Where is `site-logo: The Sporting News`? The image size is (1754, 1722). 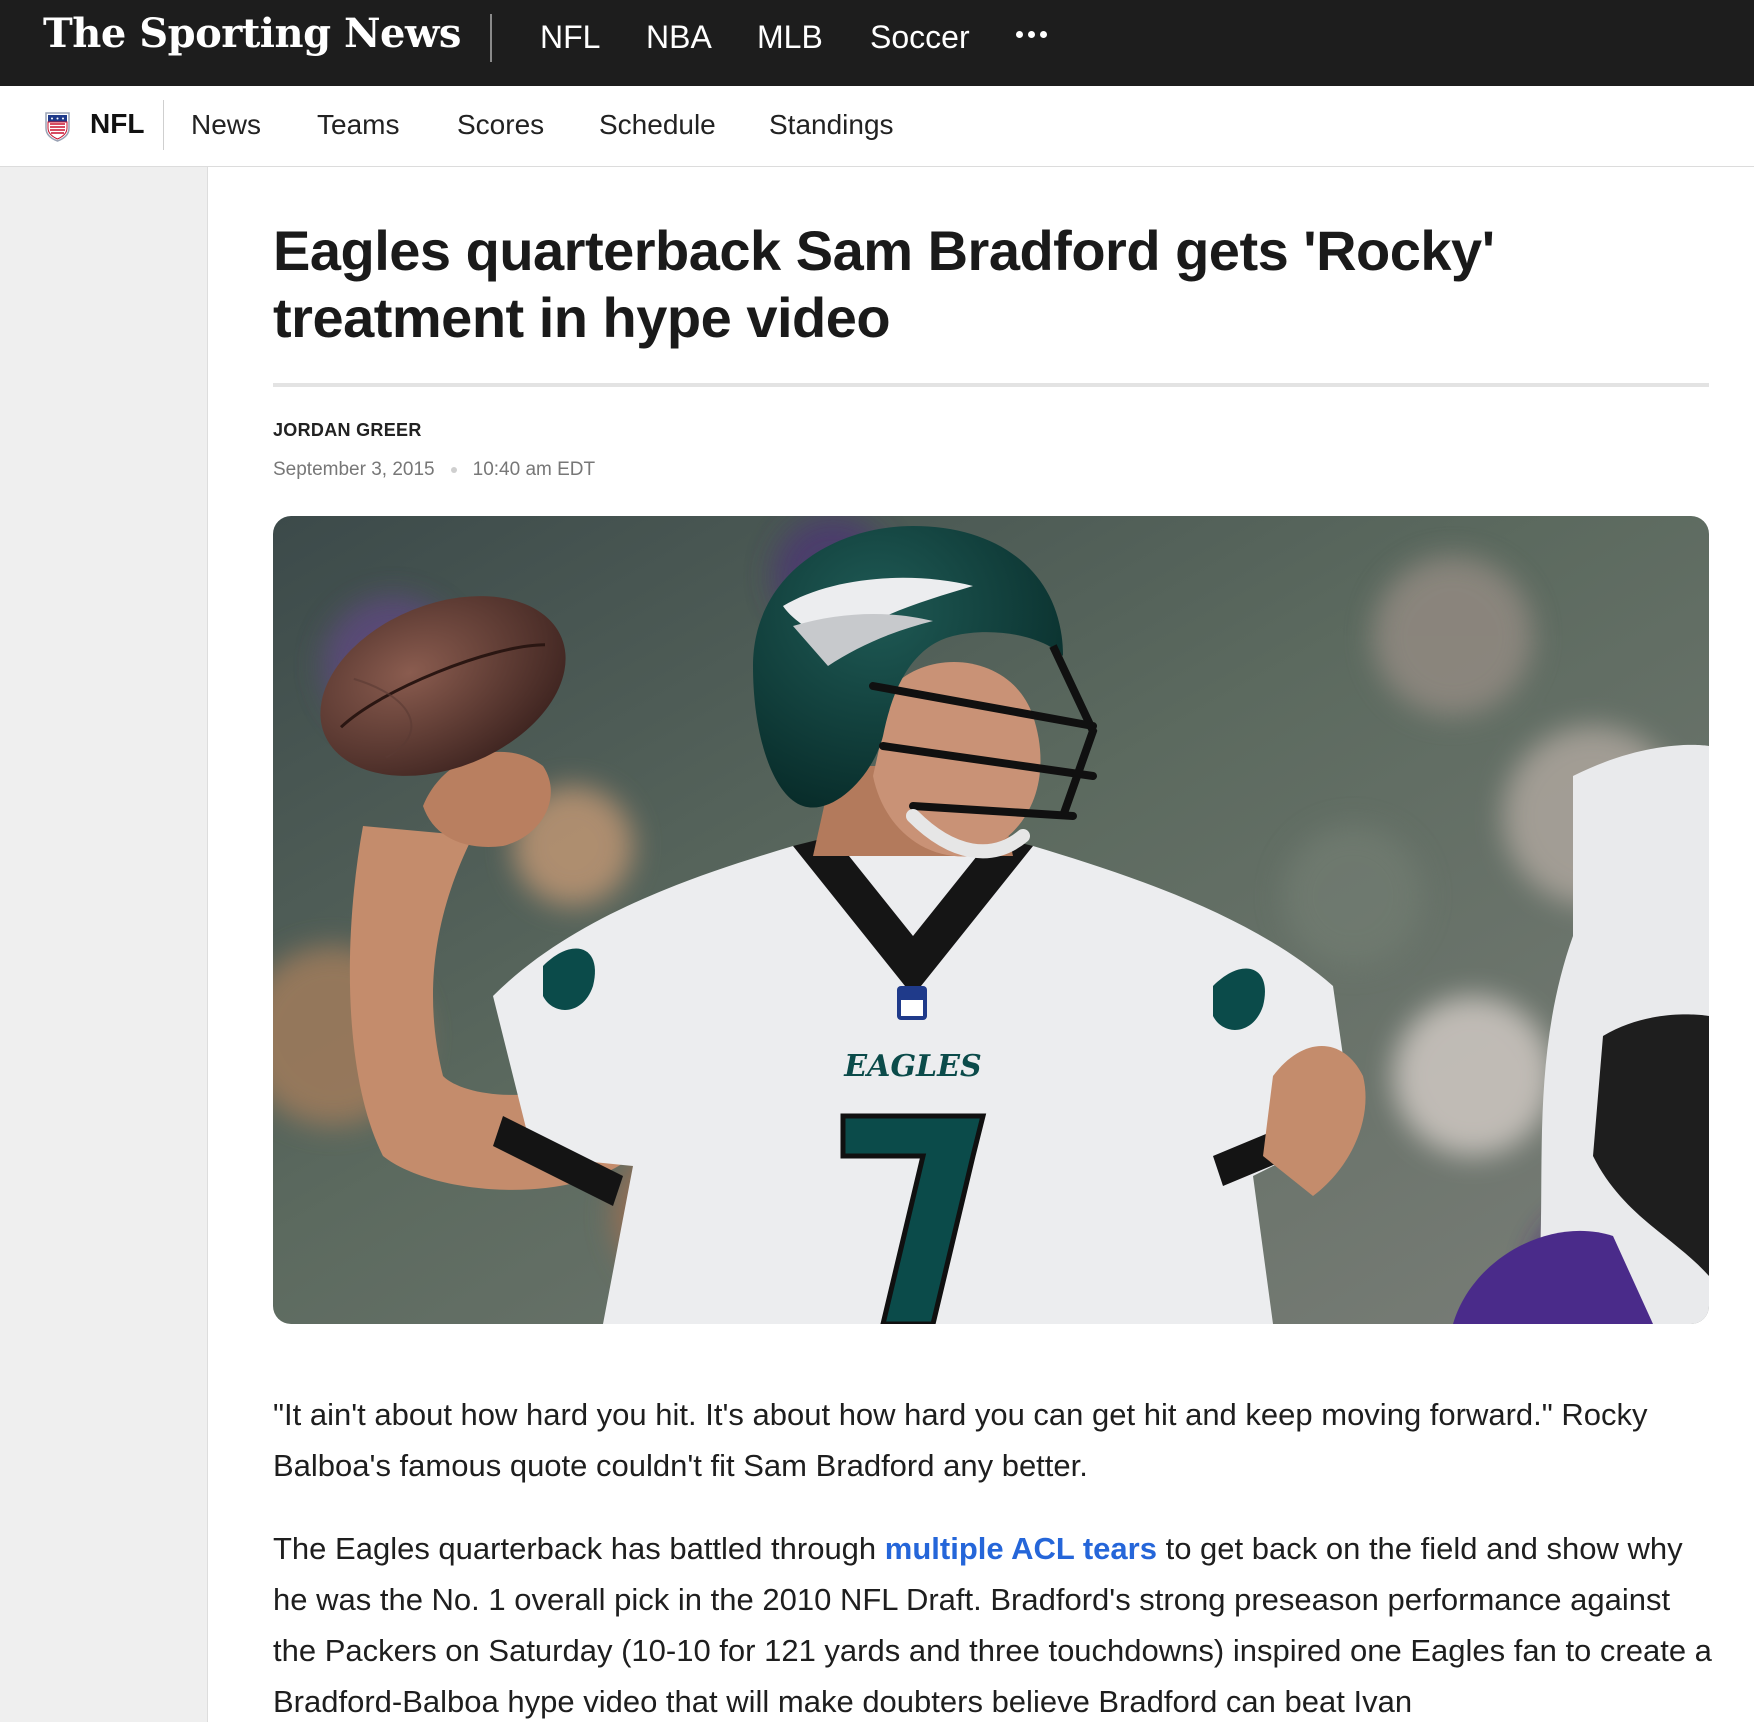
site-logo: The Sporting News is located at coordinates (252, 33).